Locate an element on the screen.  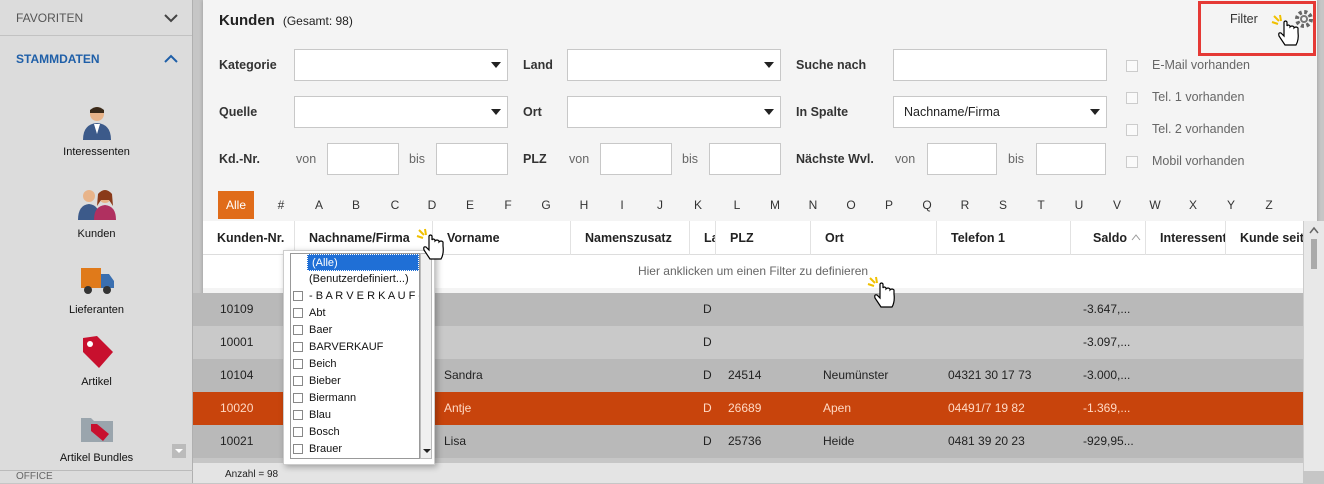
alphabet-filter-k: K is located at coordinates (698, 205).